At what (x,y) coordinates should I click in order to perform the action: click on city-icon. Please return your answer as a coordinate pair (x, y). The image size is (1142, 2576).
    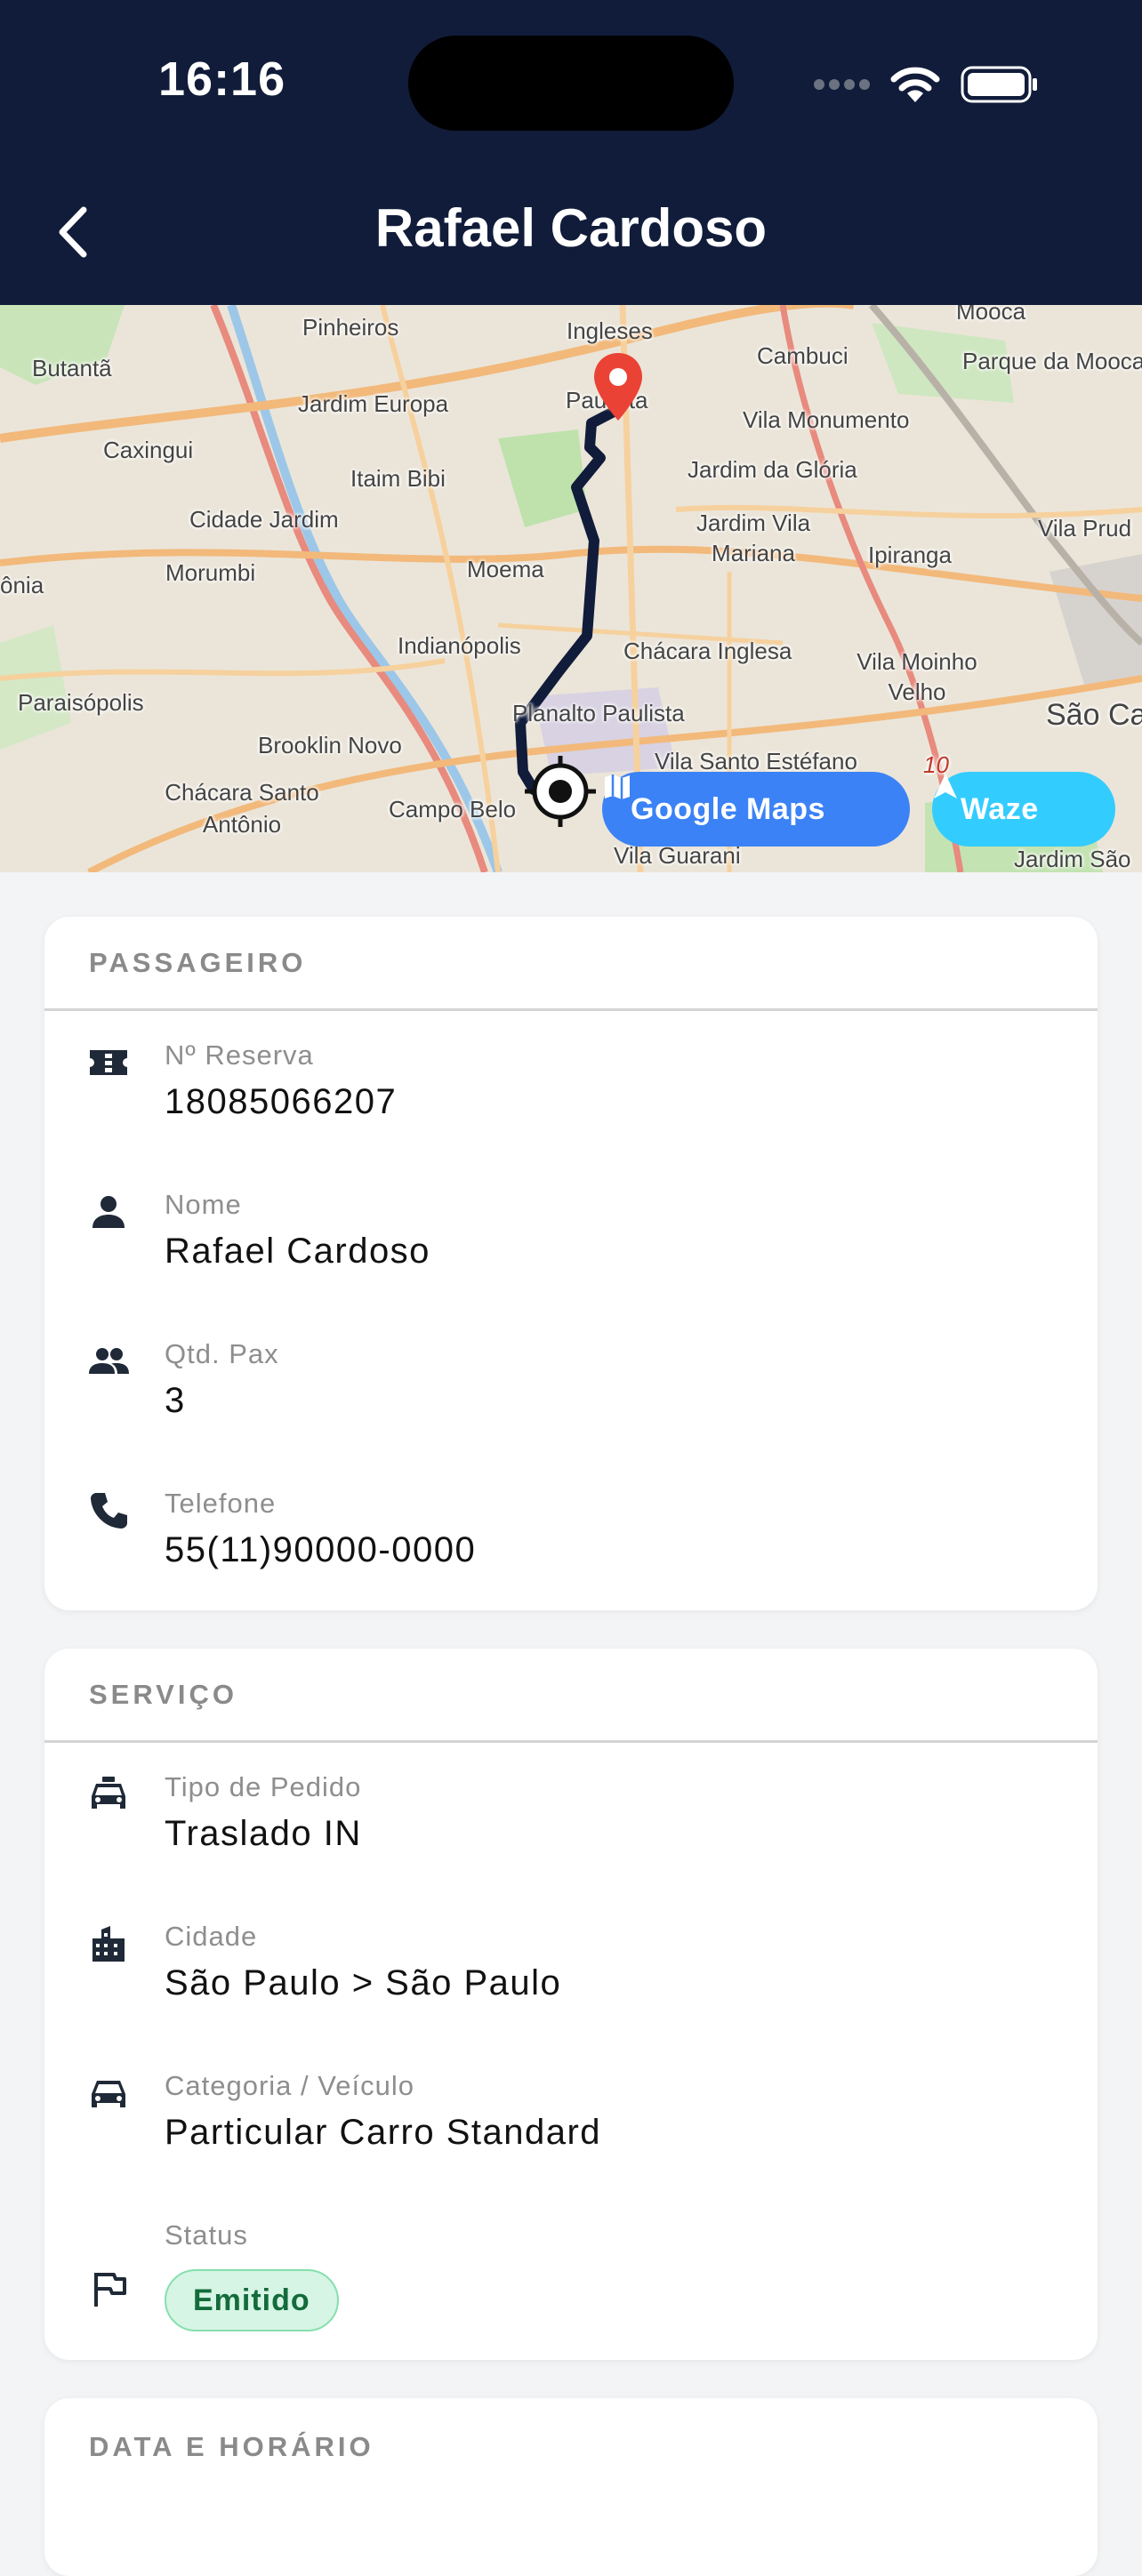
    Looking at the image, I should click on (108, 1944).